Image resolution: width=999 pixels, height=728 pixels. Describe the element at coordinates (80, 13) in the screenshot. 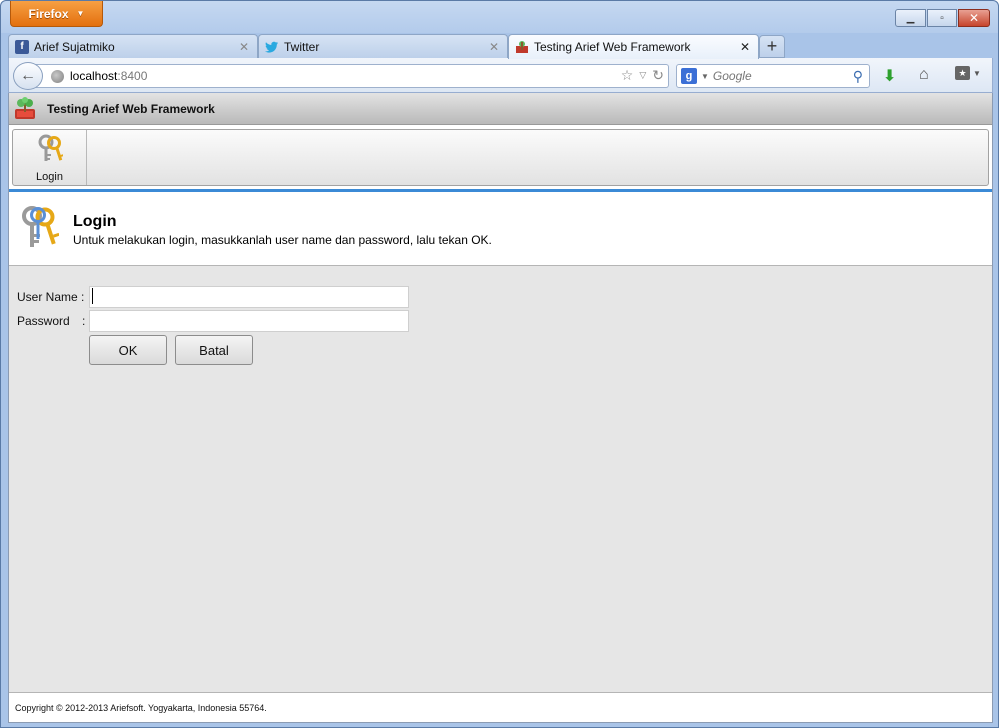

I see `dropdown-caret-icon: ▼` at that location.